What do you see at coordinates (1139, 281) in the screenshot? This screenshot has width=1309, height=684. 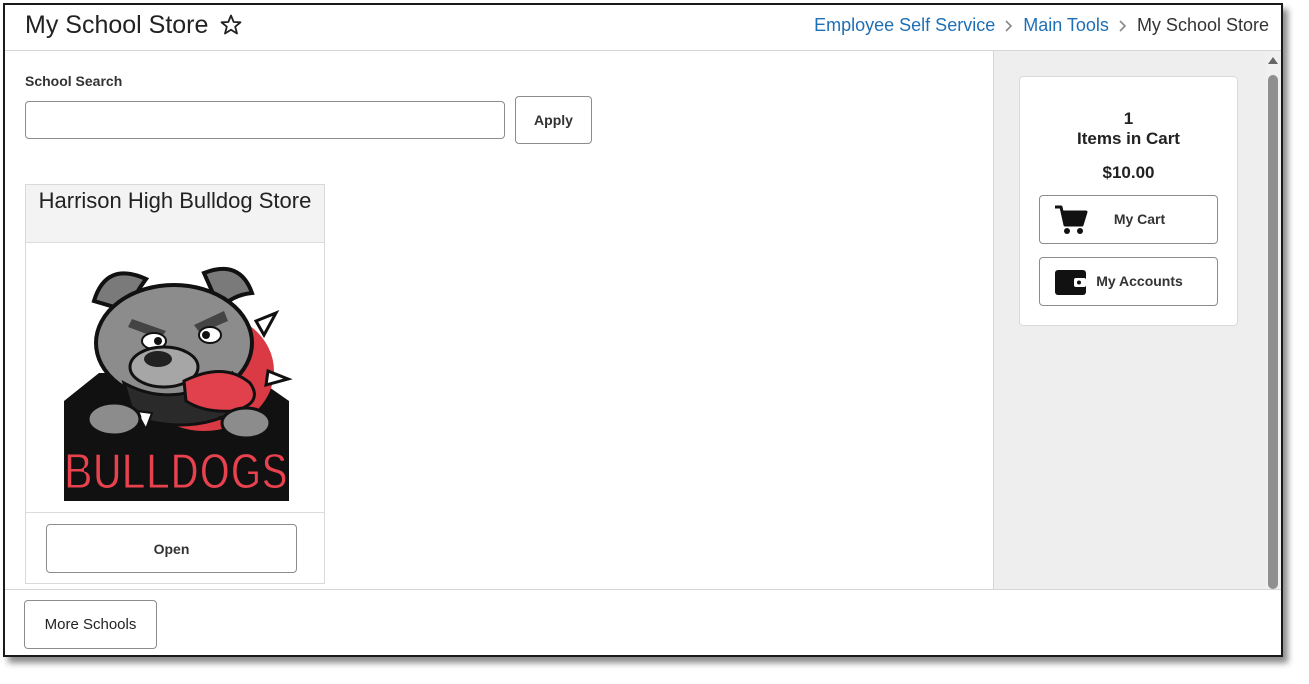 I see `my-accounts-label: My Accounts` at bounding box center [1139, 281].